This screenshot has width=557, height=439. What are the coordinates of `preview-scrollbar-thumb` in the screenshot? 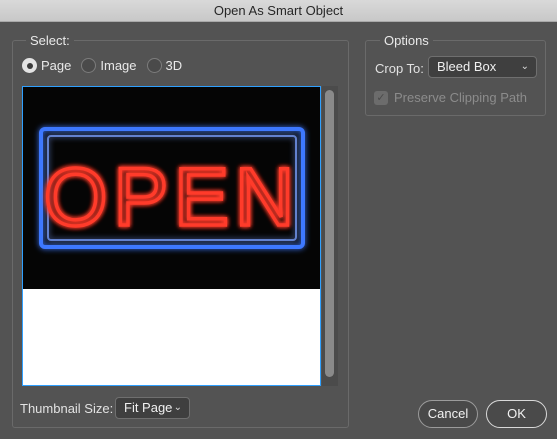 It's located at (329, 233).